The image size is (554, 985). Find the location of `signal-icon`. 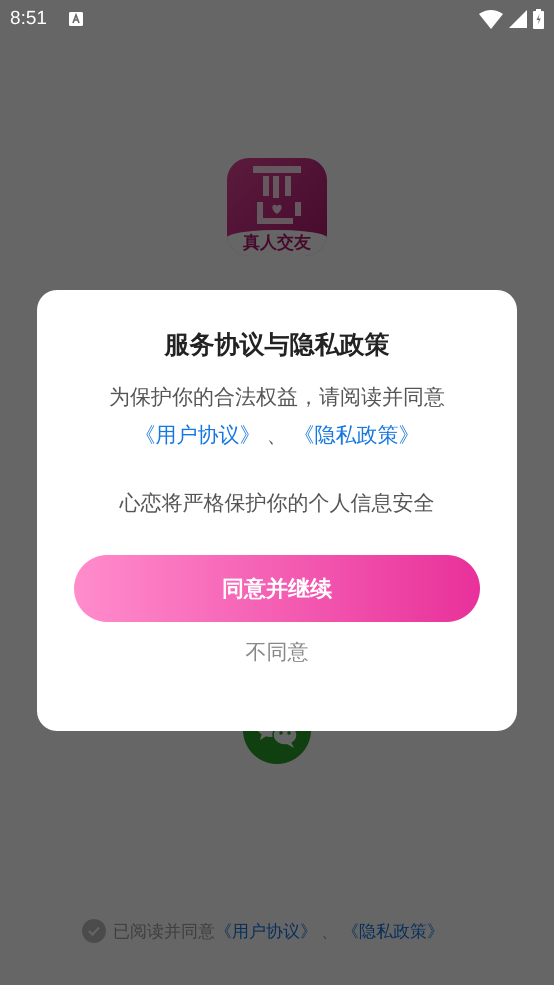

signal-icon is located at coordinates (518, 19).